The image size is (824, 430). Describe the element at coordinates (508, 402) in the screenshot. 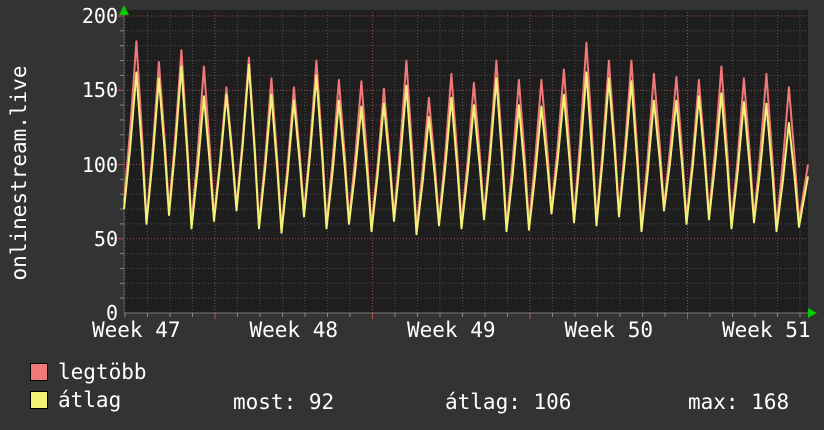

I see `stat-atlag: átlag: 106` at that location.